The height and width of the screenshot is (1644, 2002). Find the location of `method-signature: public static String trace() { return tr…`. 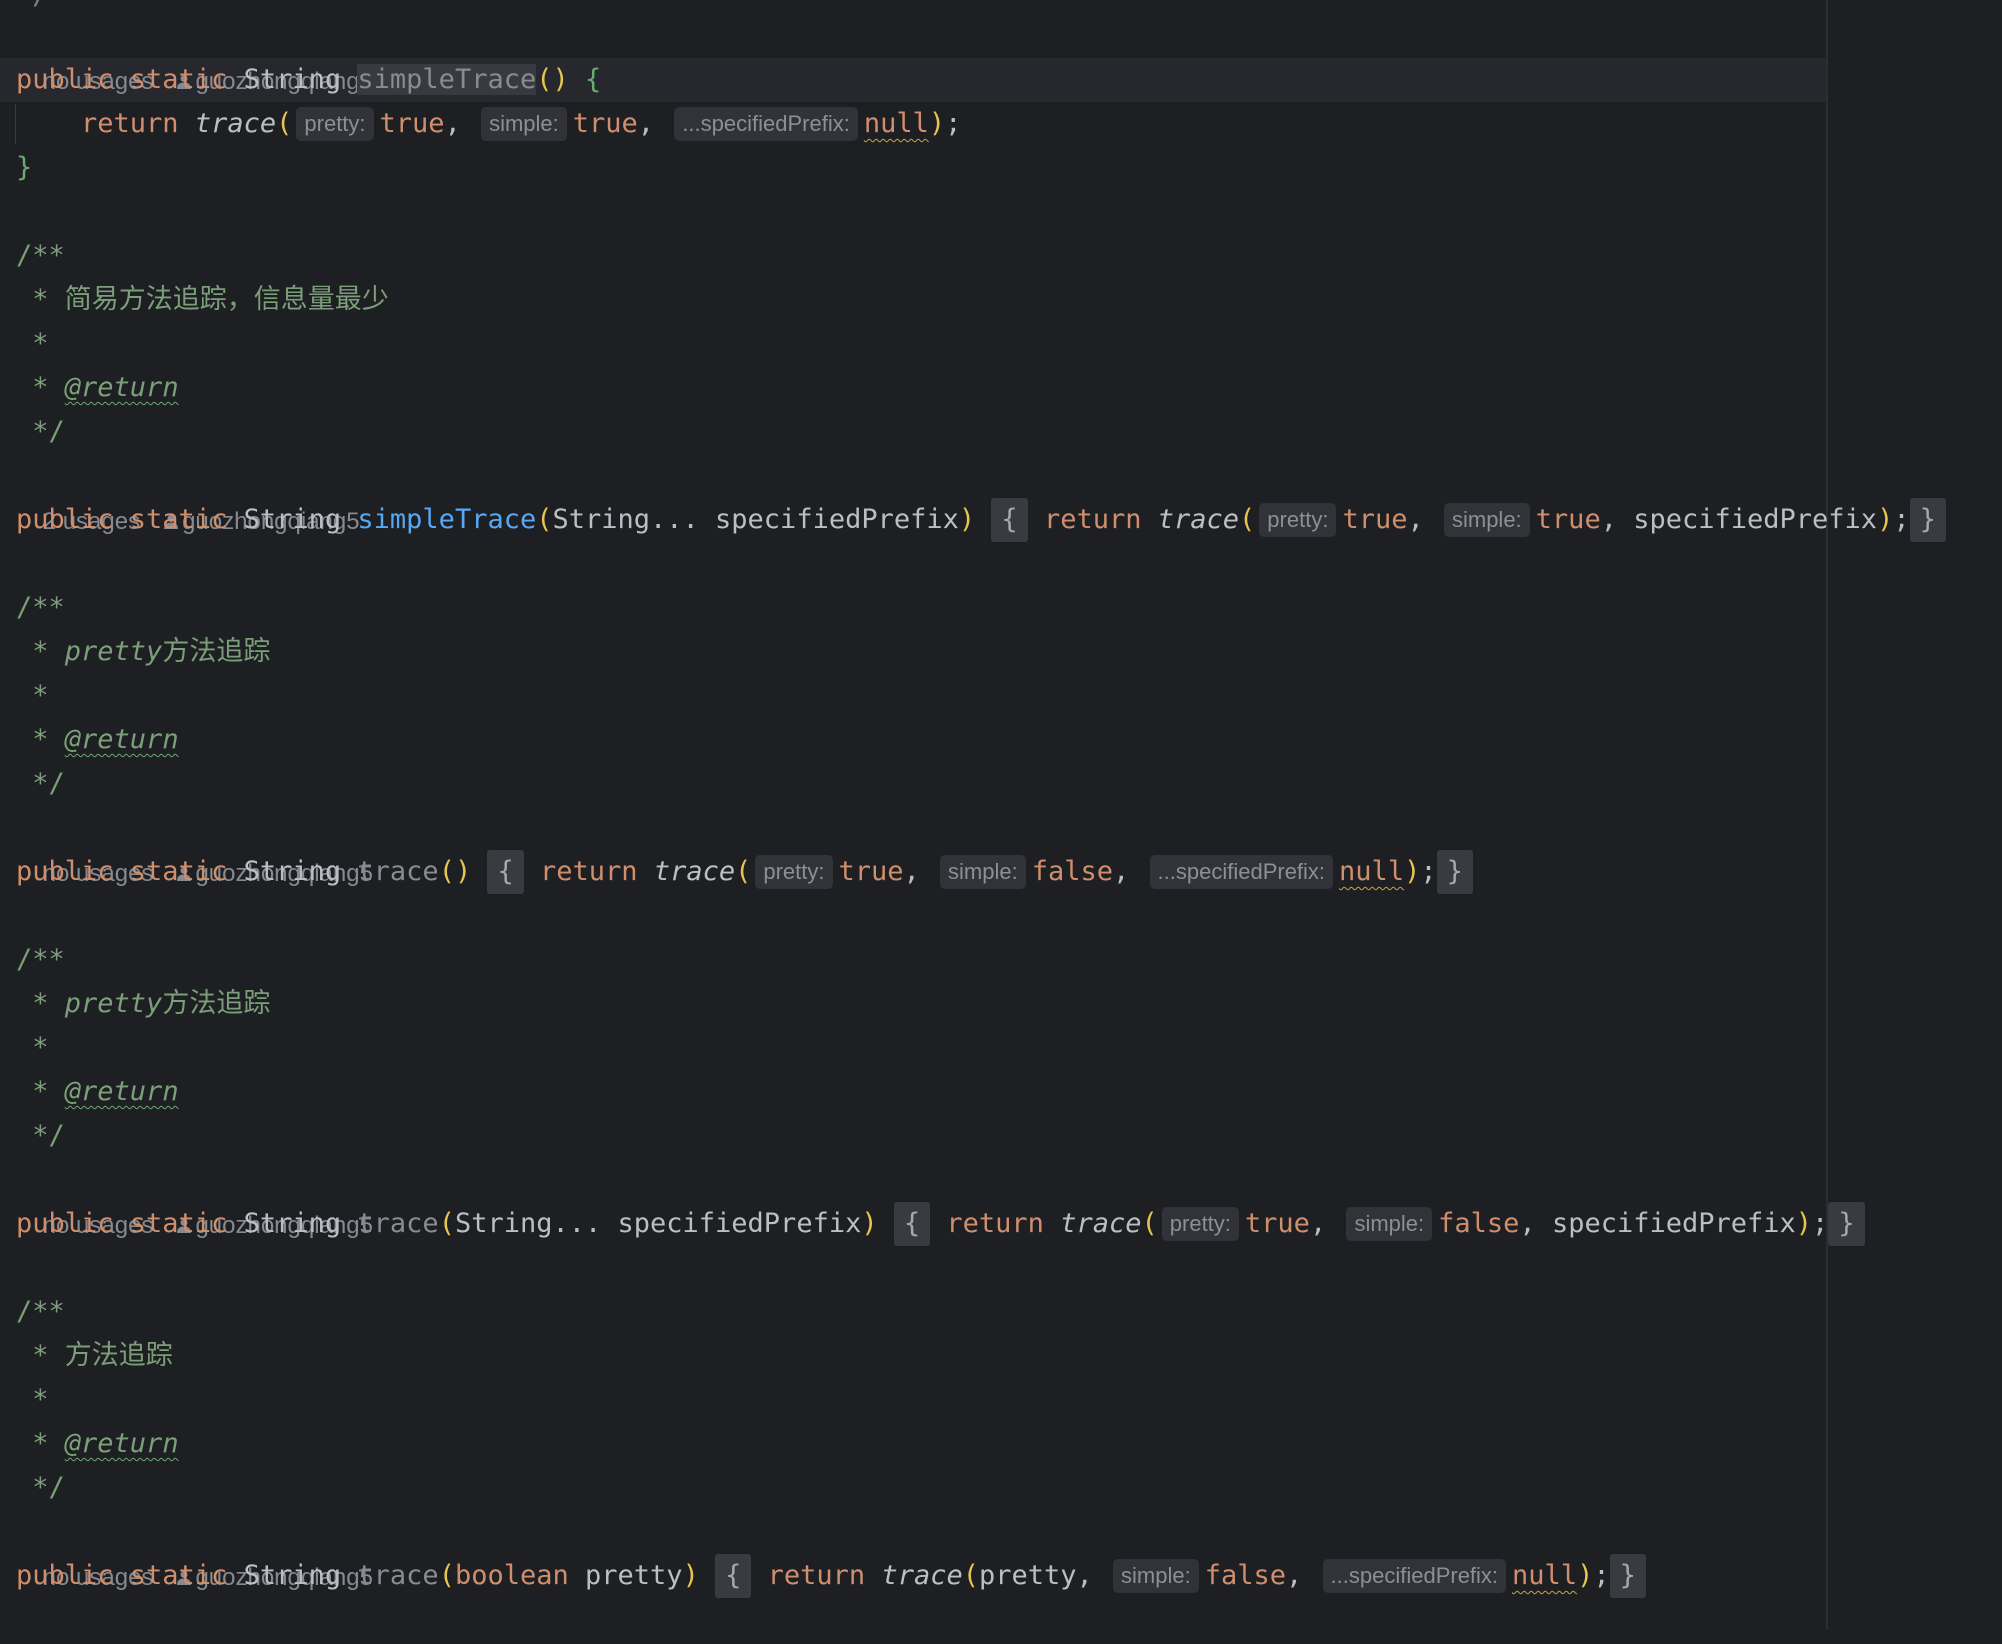

method-signature: public static String trace() { return tr… is located at coordinates (744, 872).